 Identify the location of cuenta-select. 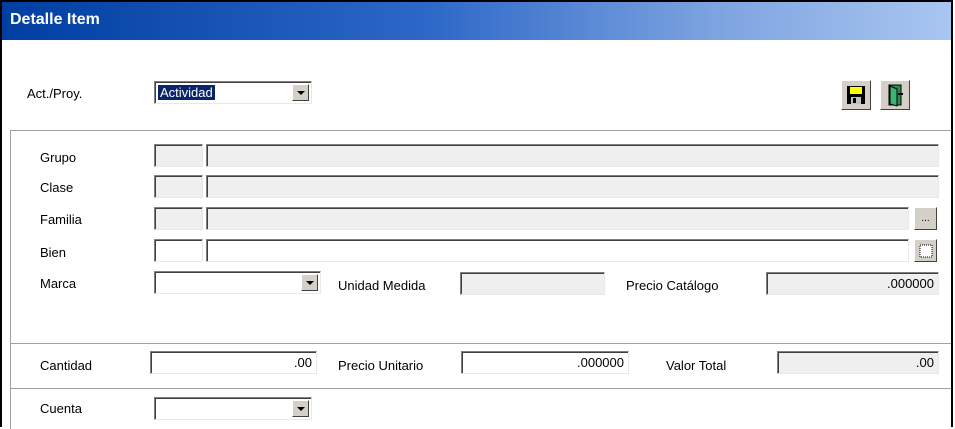
(233, 408).